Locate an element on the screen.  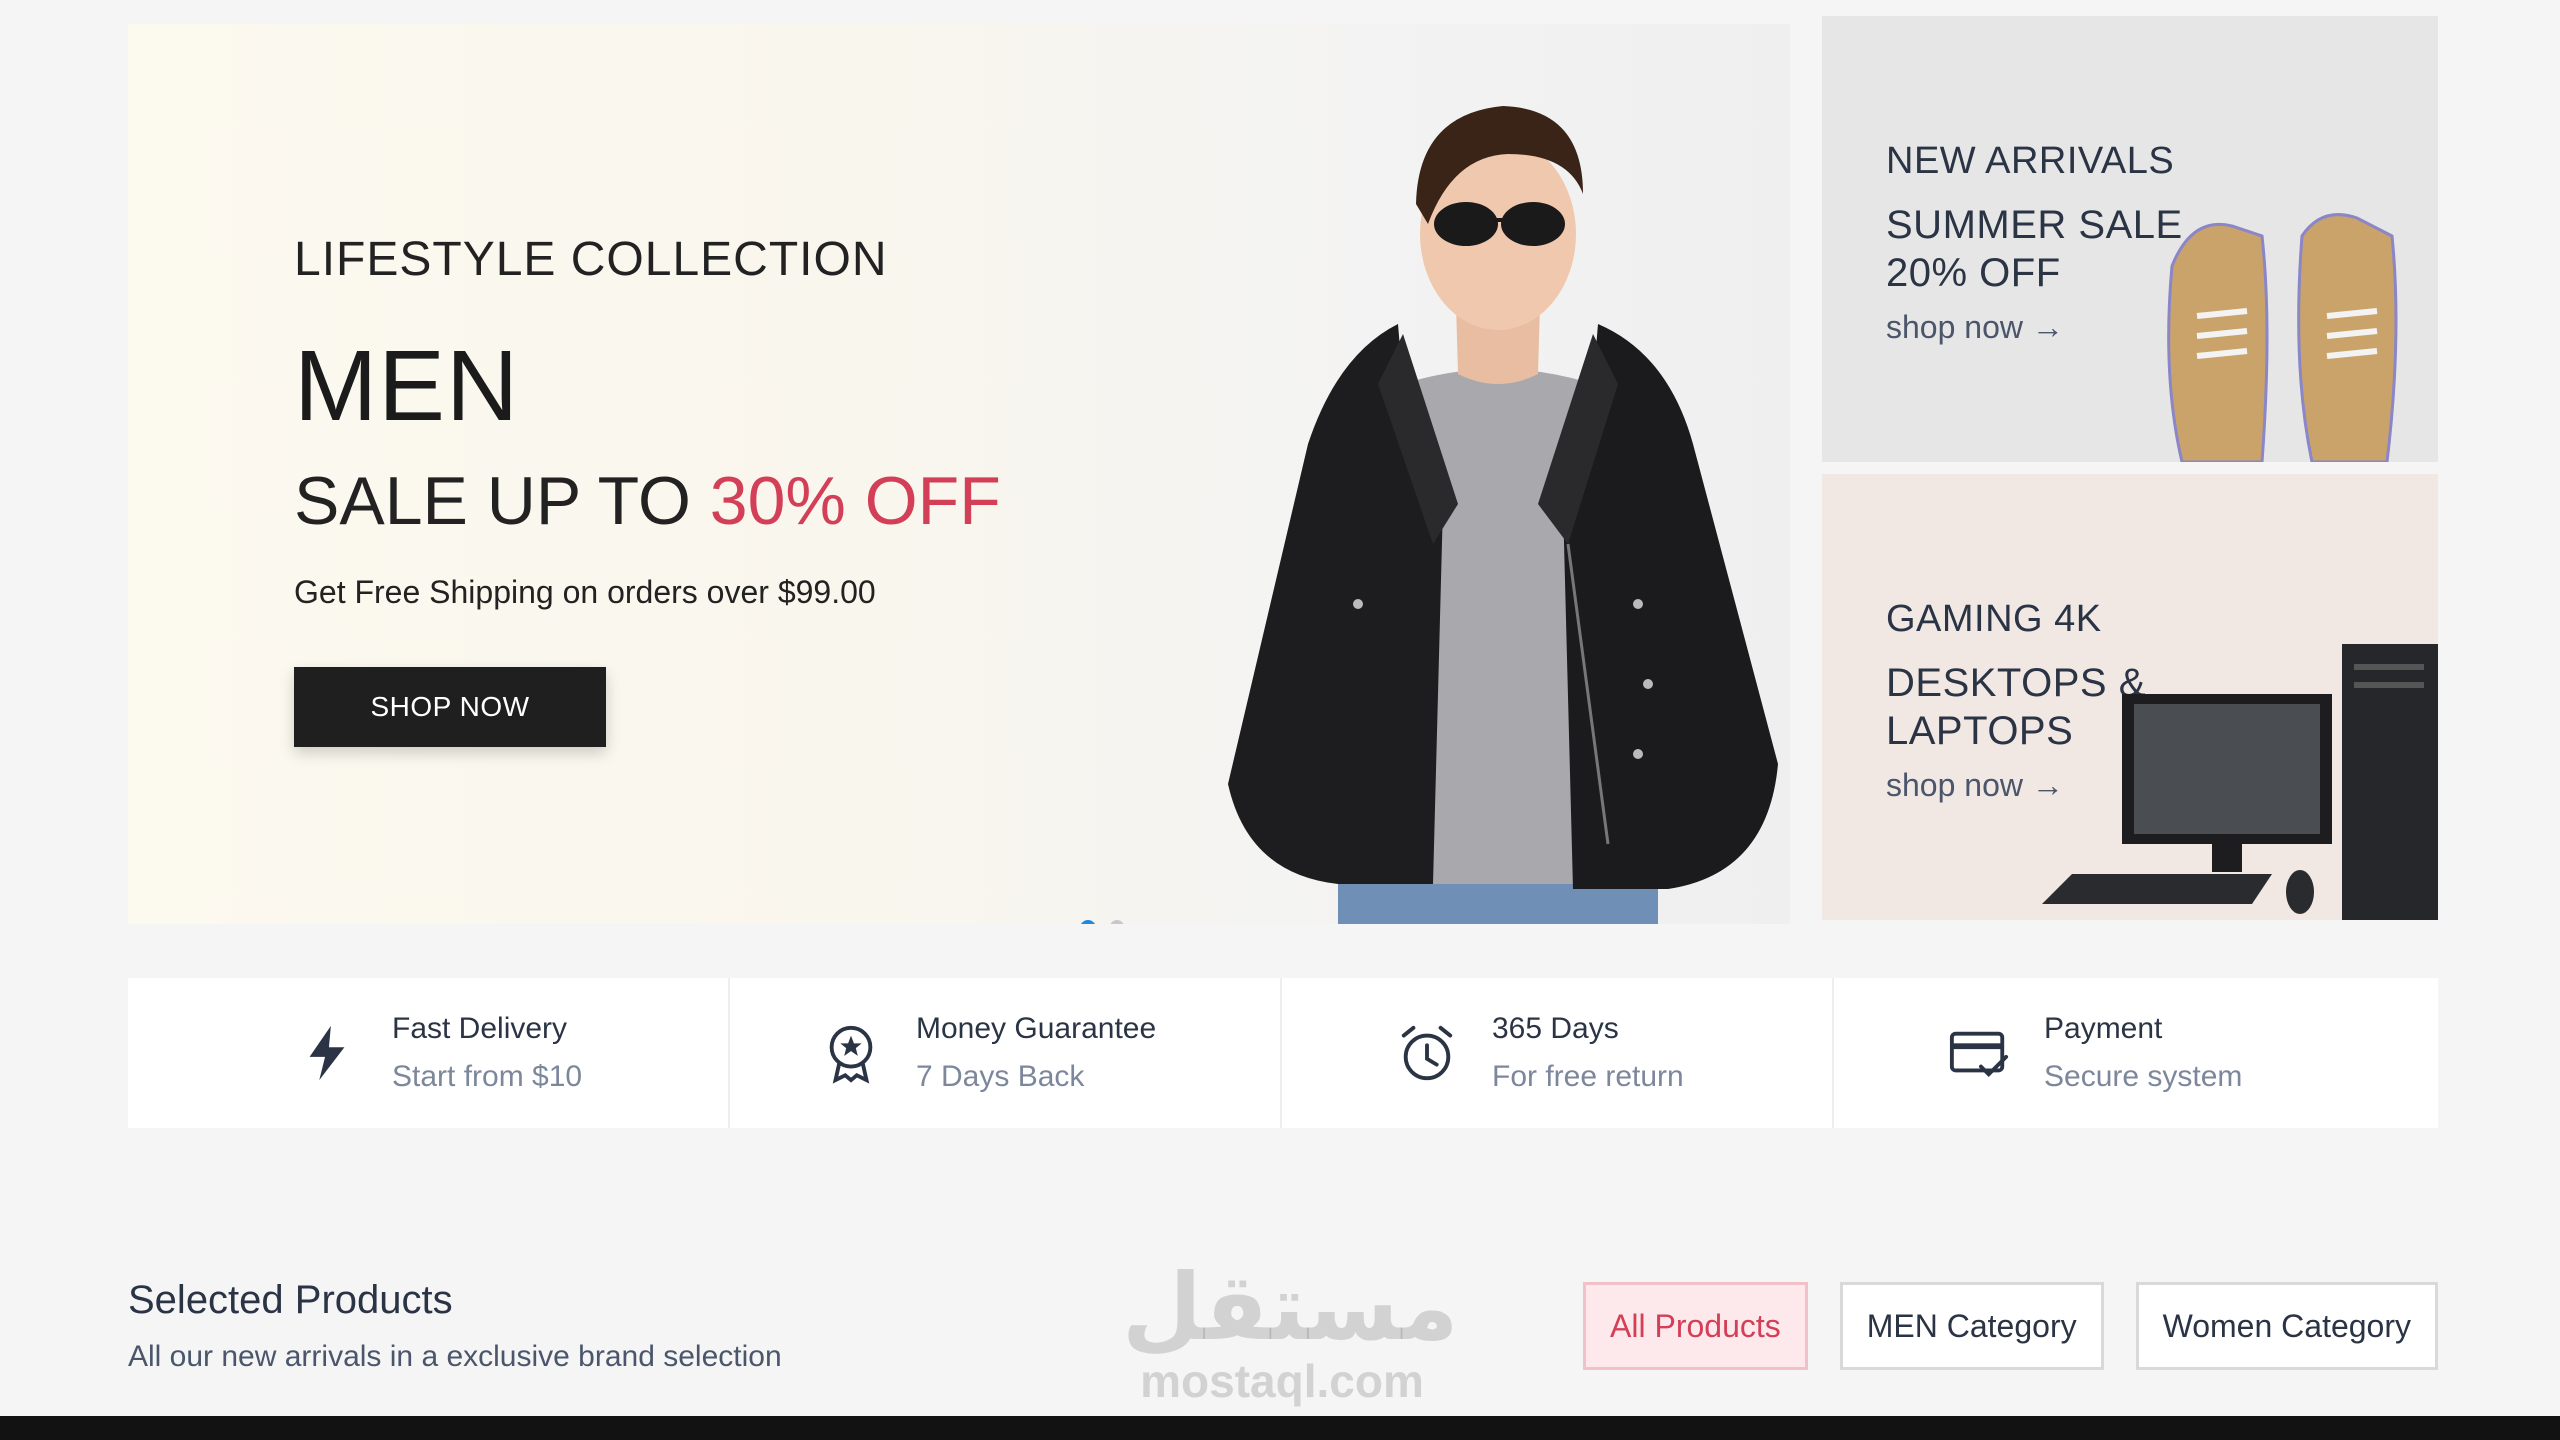
product-filters: All Products MEN Category Women Category is located at coordinates (2010, 1326).